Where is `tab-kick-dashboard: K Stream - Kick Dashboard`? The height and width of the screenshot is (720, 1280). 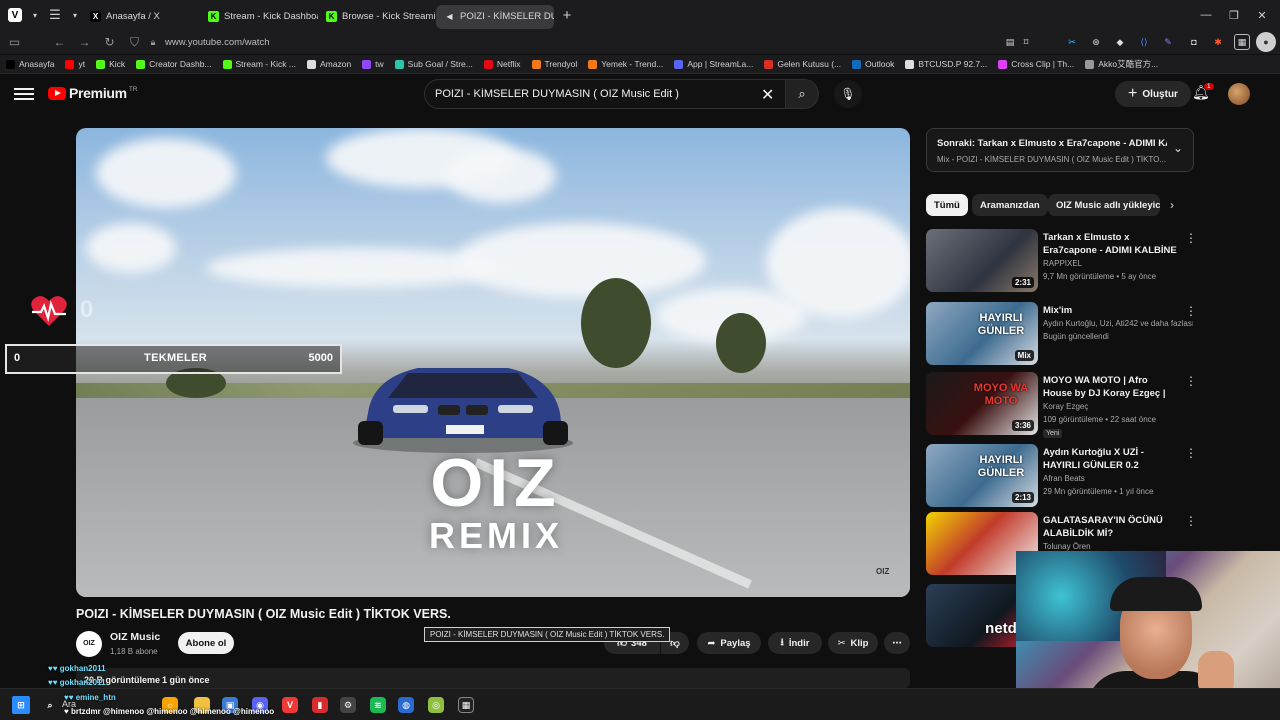
tab-kick-dashboard: K Stream - Kick Dashboard is located at coordinates (259, 17).